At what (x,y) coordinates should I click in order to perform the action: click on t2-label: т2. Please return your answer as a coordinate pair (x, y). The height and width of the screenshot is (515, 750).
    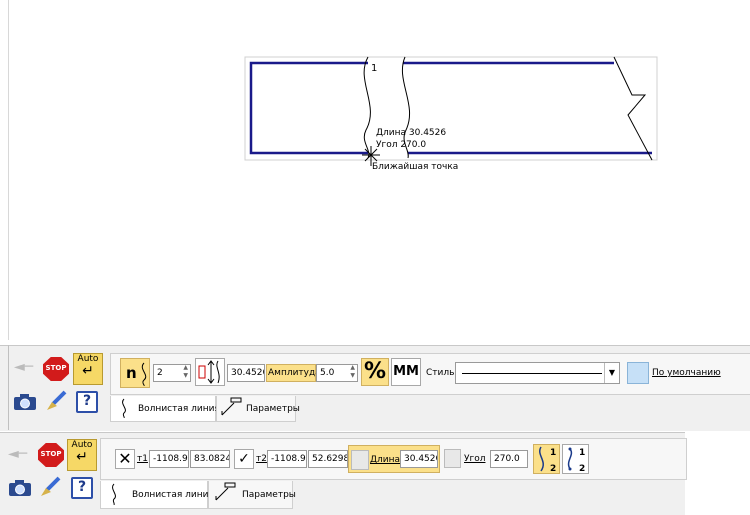
    Looking at the image, I should click on (261, 459).